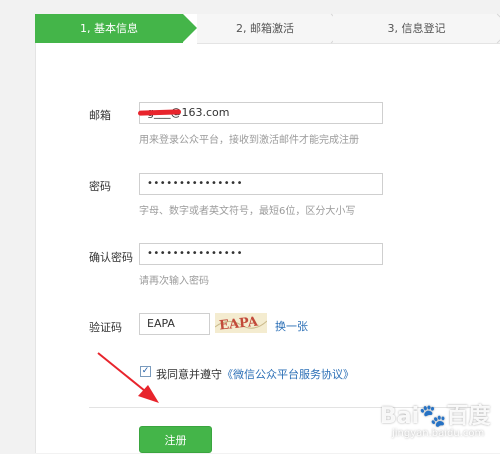 The width and height of the screenshot is (500, 454). What do you see at coordinates (109, 28) in the screenshot?
I see `step-label: 1, 基本信息` at bounding box center [109, 28].